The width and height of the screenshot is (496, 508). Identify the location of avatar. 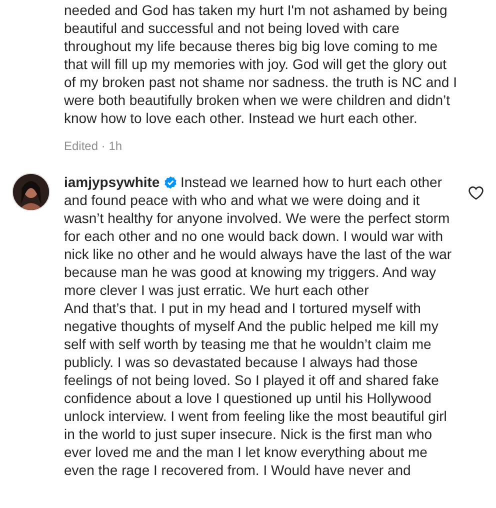
(31, 192).